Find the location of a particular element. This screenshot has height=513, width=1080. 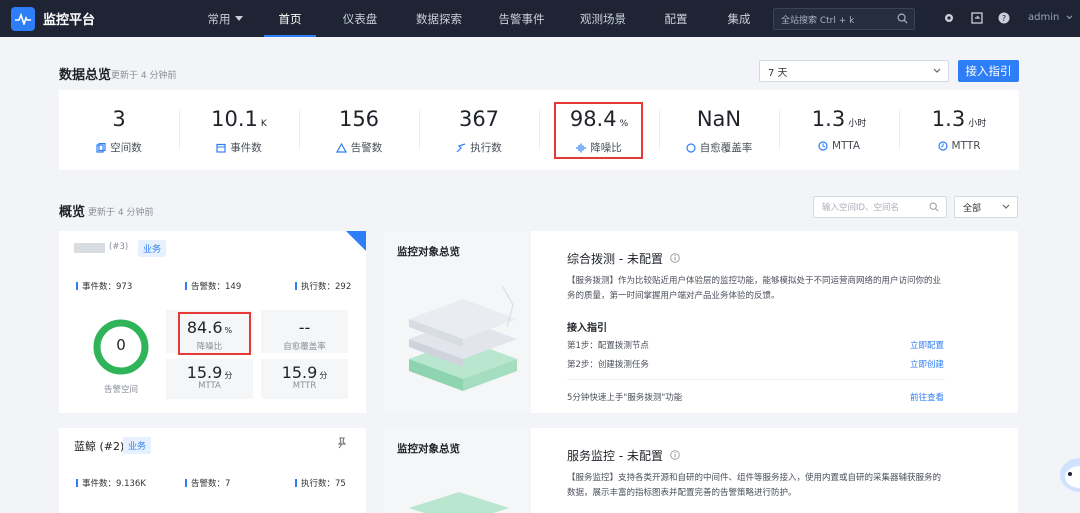

stat-space-count: 3 空间数 is located at coordinates (119, 130).